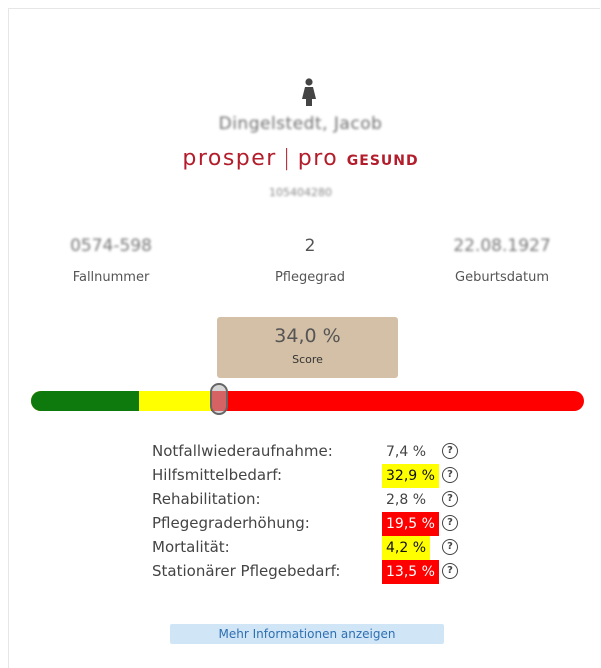 Image resolution: width=601 pixels, height=668 pixels. Describe the element at coordinates (310, 246) in the screenshot. I see `pflegegrad-value: 2` at that location.